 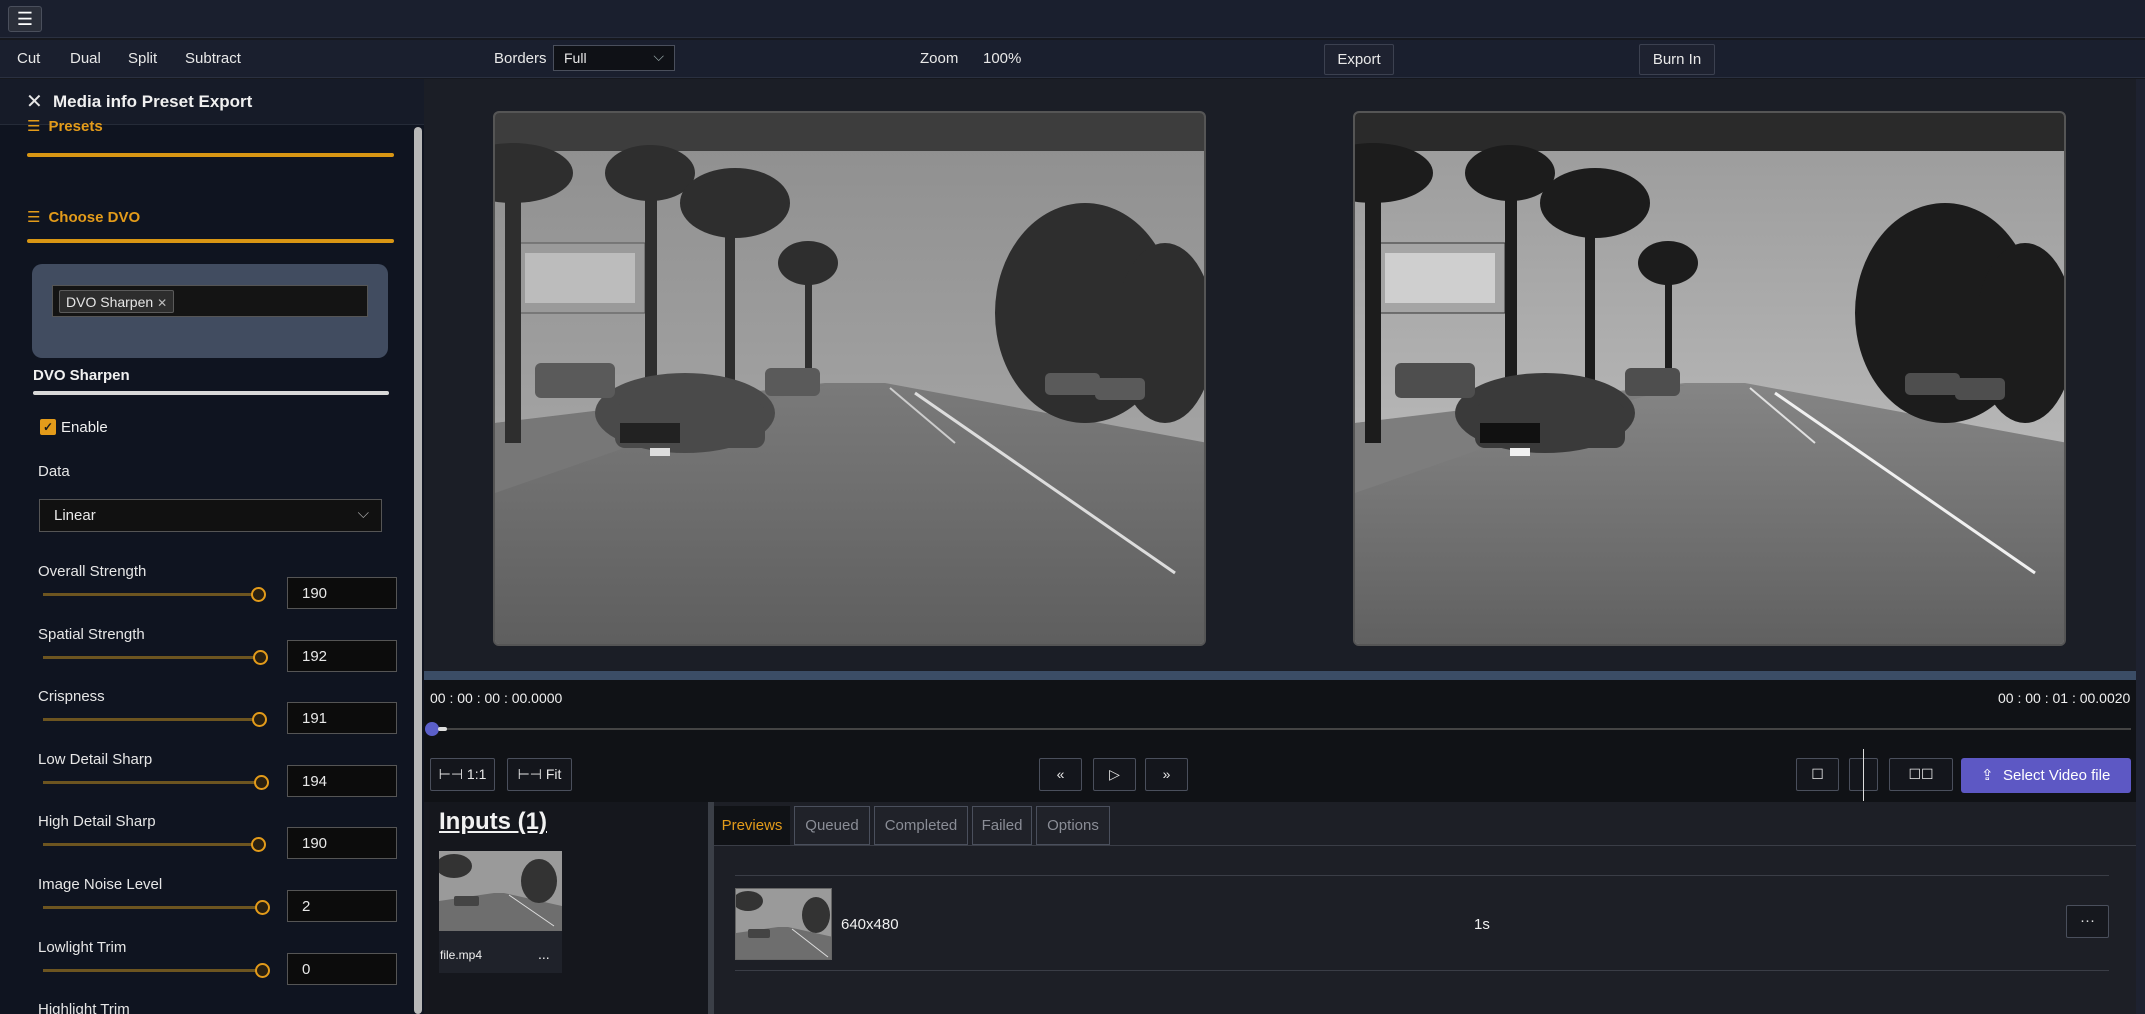 What do you see at coordinates (75, 124) in the screenshot?
I see `presets-label: Presets` at bounding box center [75, 124].